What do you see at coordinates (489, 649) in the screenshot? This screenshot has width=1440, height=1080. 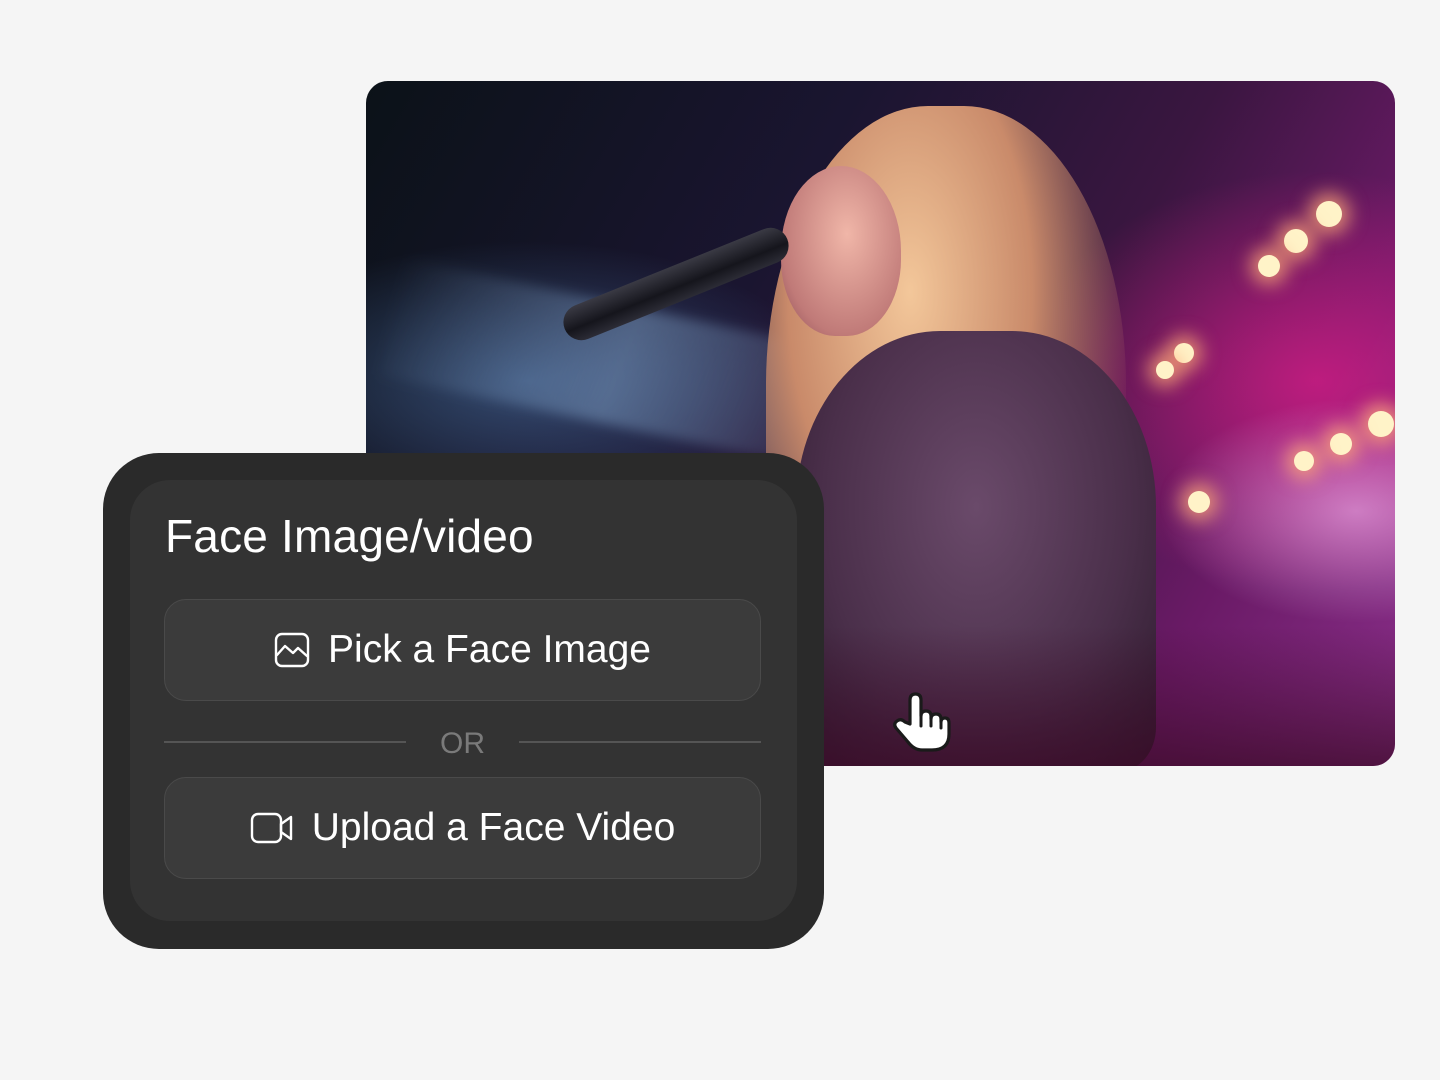 I see `pick-face-image-label: Pick a Face Image` at bounding box center [489, 649].